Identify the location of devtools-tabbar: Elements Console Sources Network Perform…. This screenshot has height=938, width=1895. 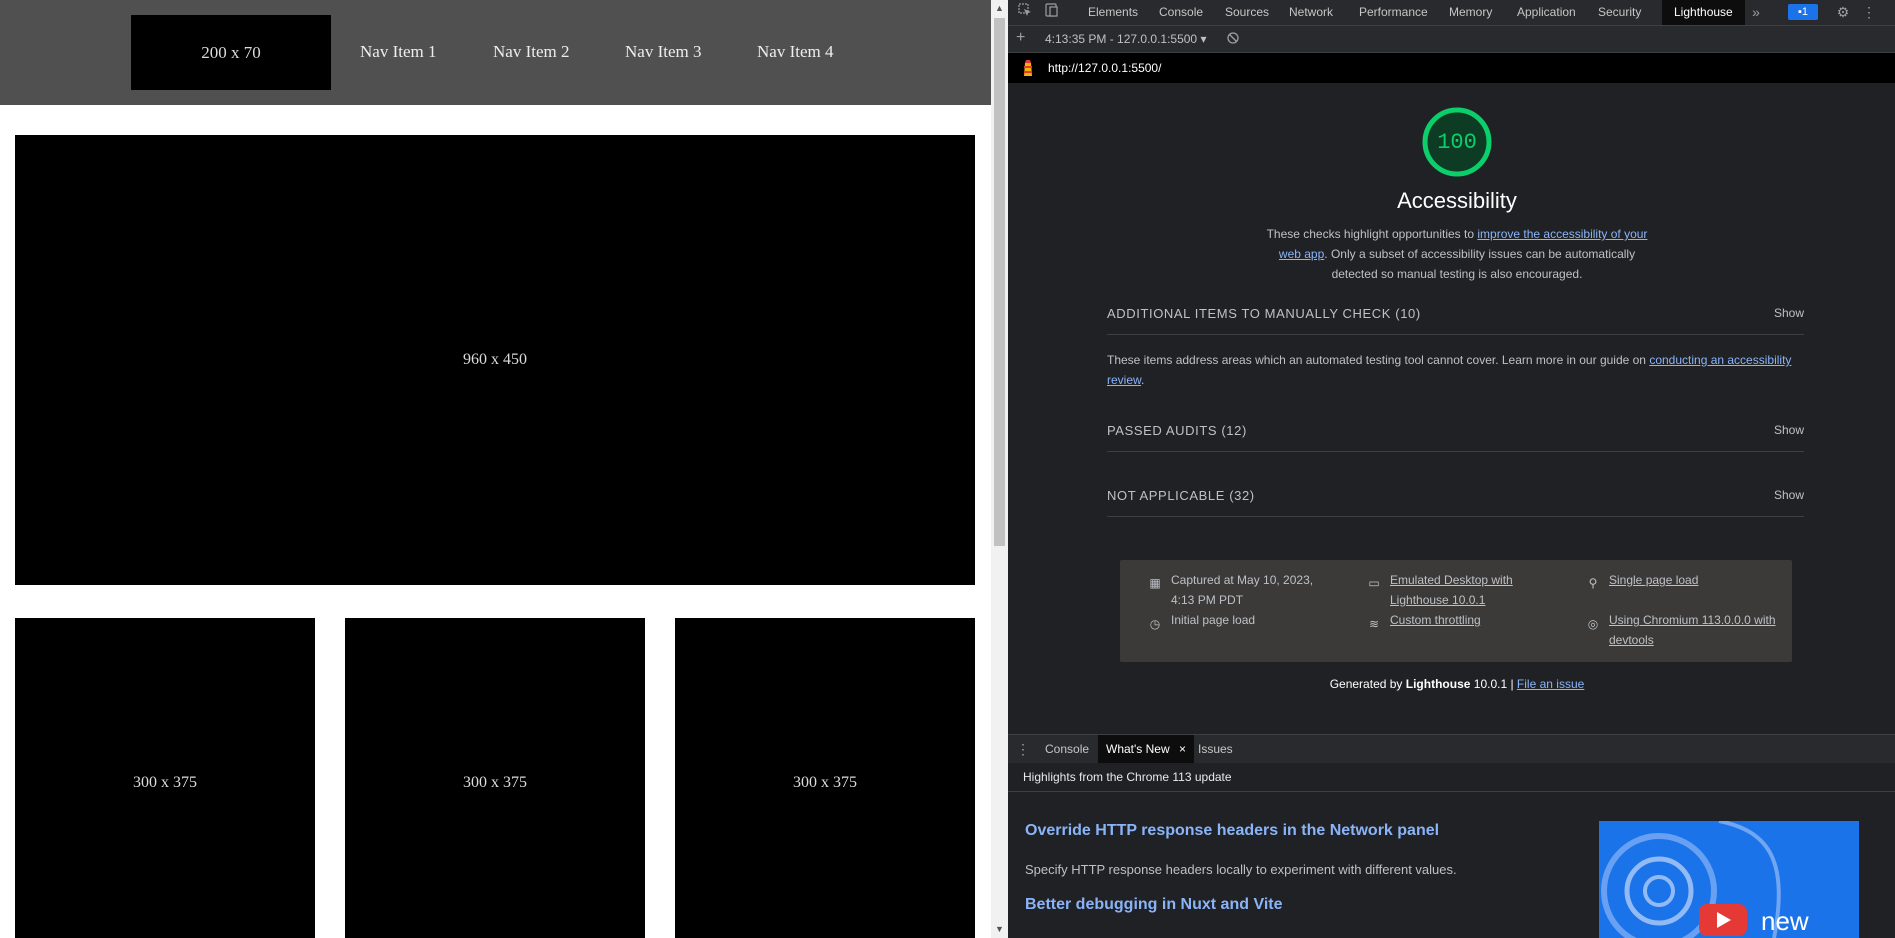
(1451, 13).